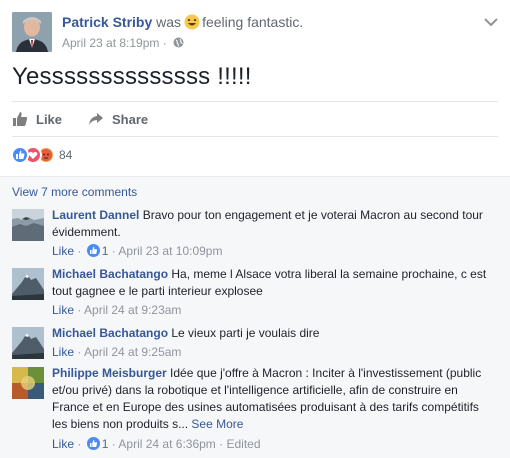 This screenshot has height=458, width=510. I want to click on feeling-text: feeling fantastic., so click(253, 22).